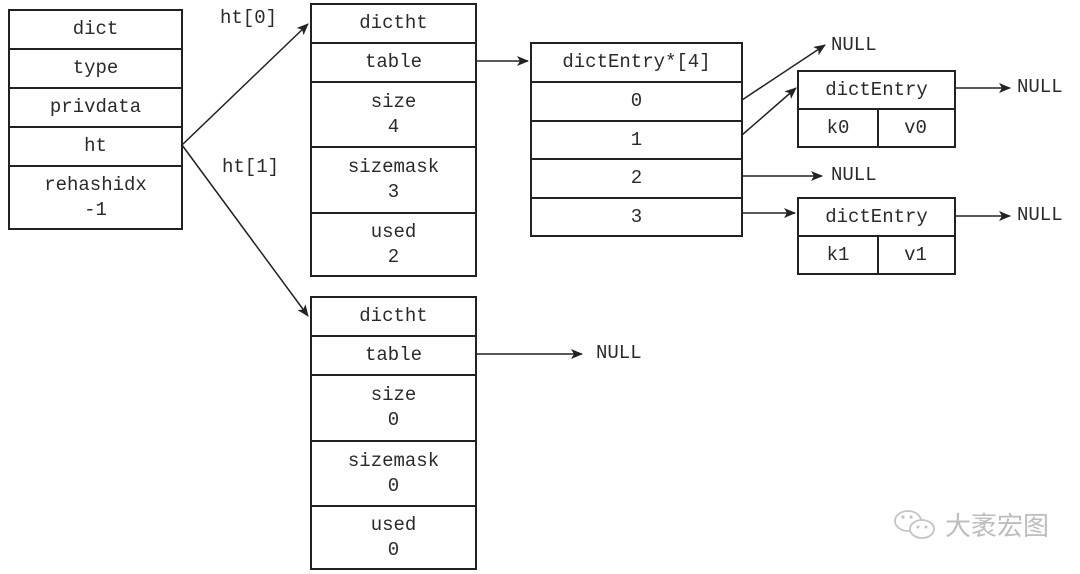 This screenshot has height=574, width=1080. I want to click on ht1-table: table, so click(393, 356).